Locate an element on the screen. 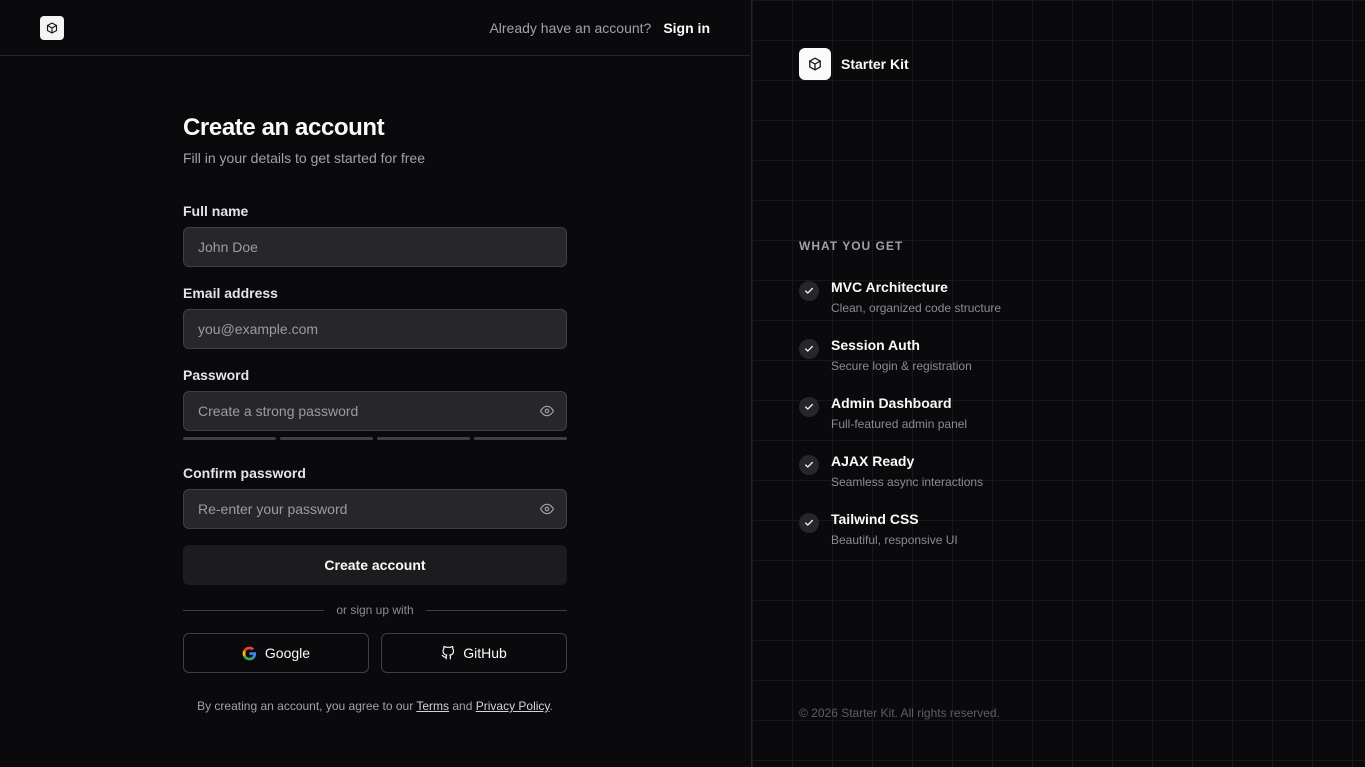 The height and width of the screenshot is (767, 1365). feature-item: Session Auth Secure login & registration is located at coordinates (999, 359).